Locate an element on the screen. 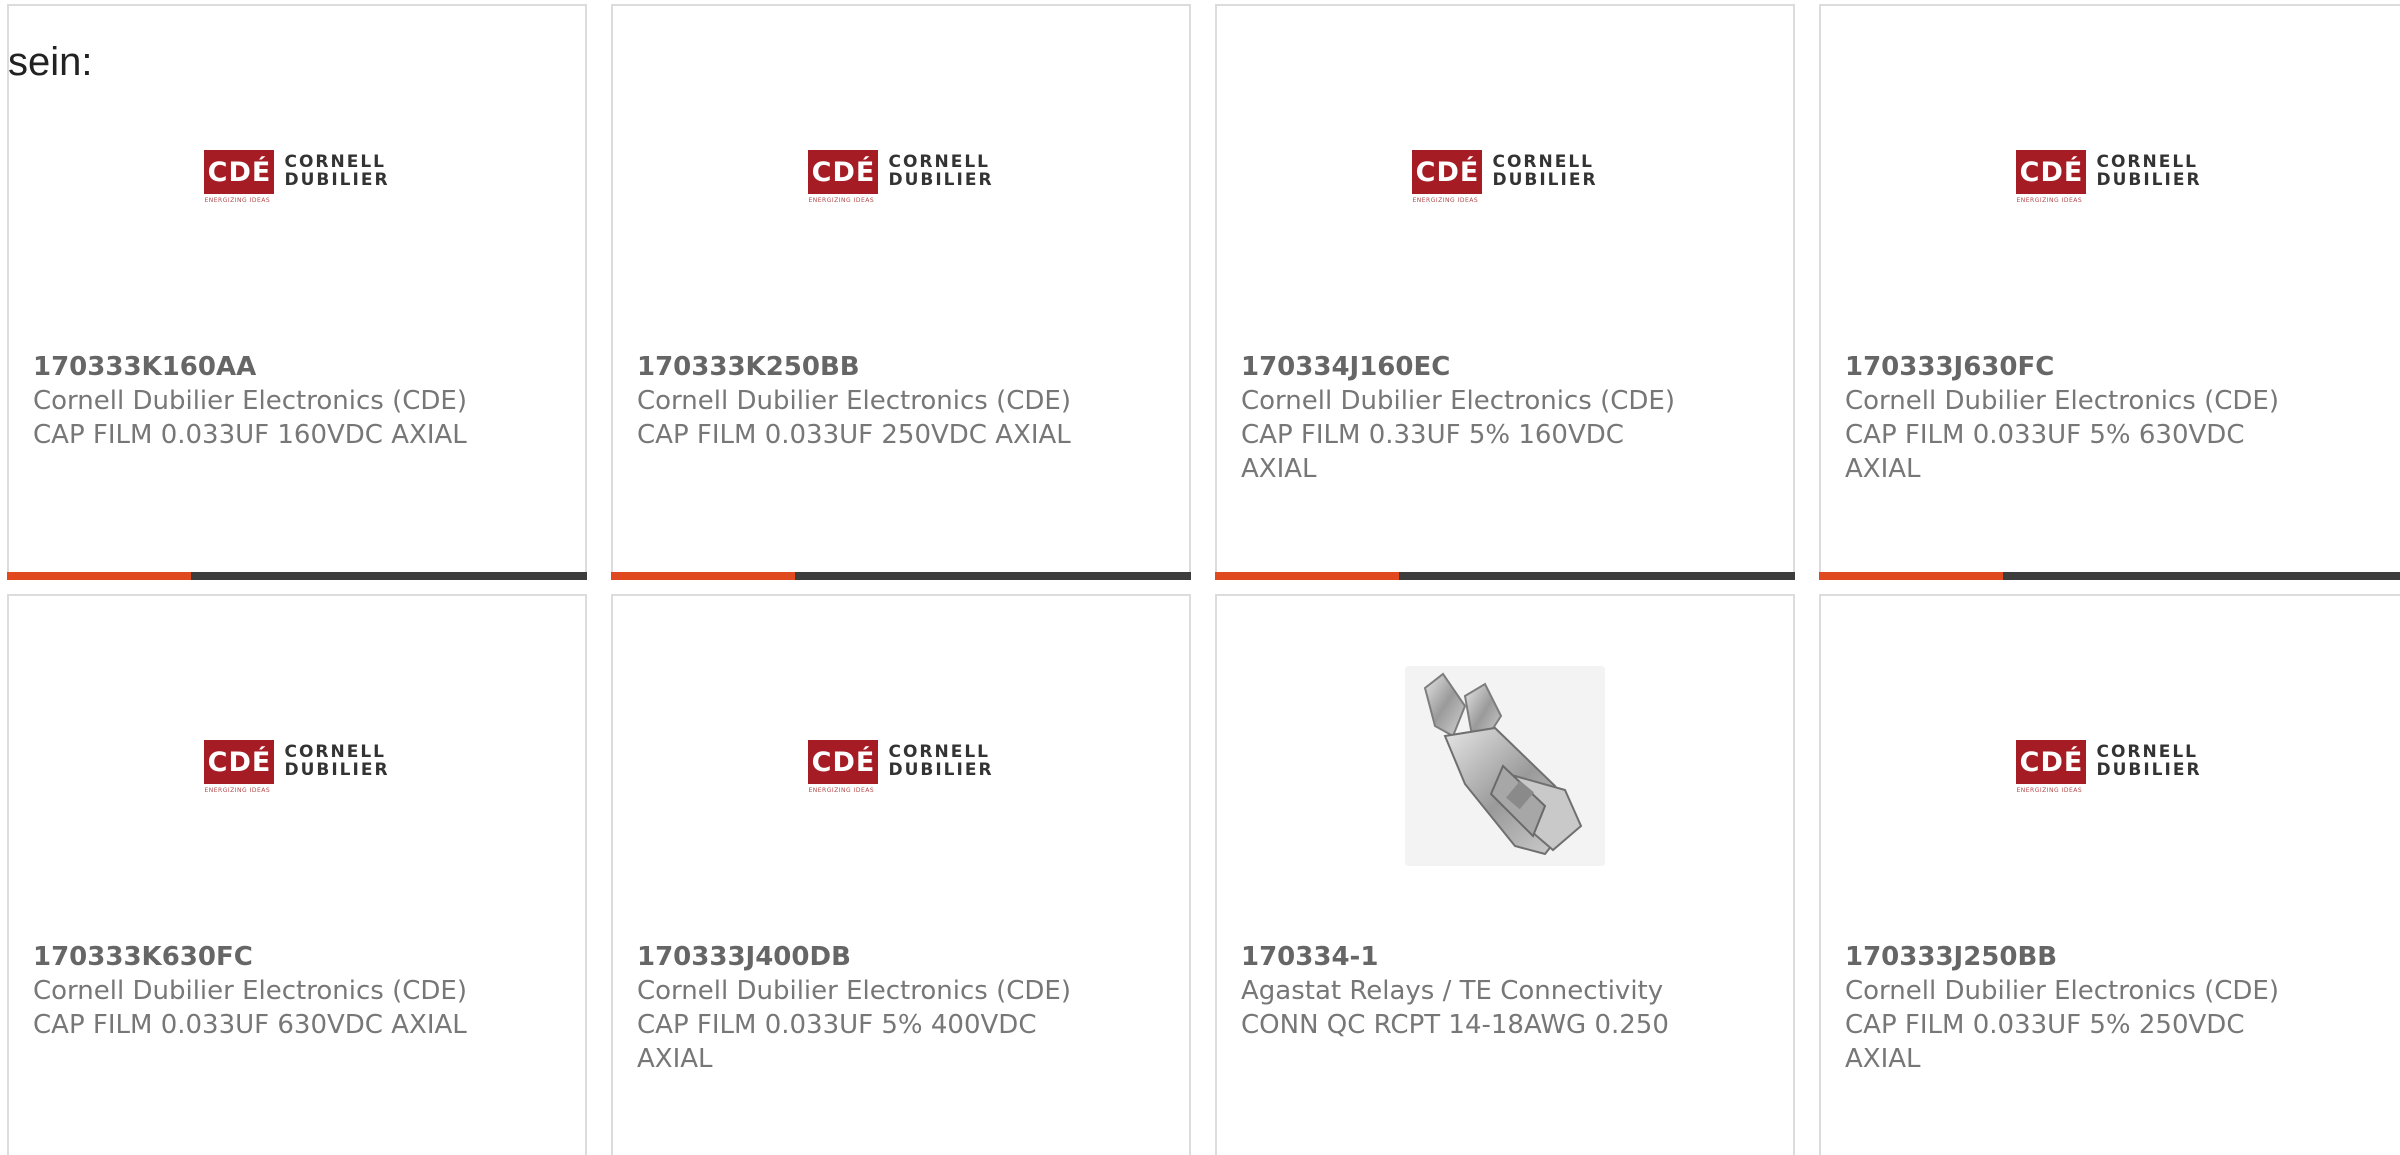 The width and height of the screenshot is (2400, 1155). part-number-link: 170333J250BB is located at coordinates (2119, 957).